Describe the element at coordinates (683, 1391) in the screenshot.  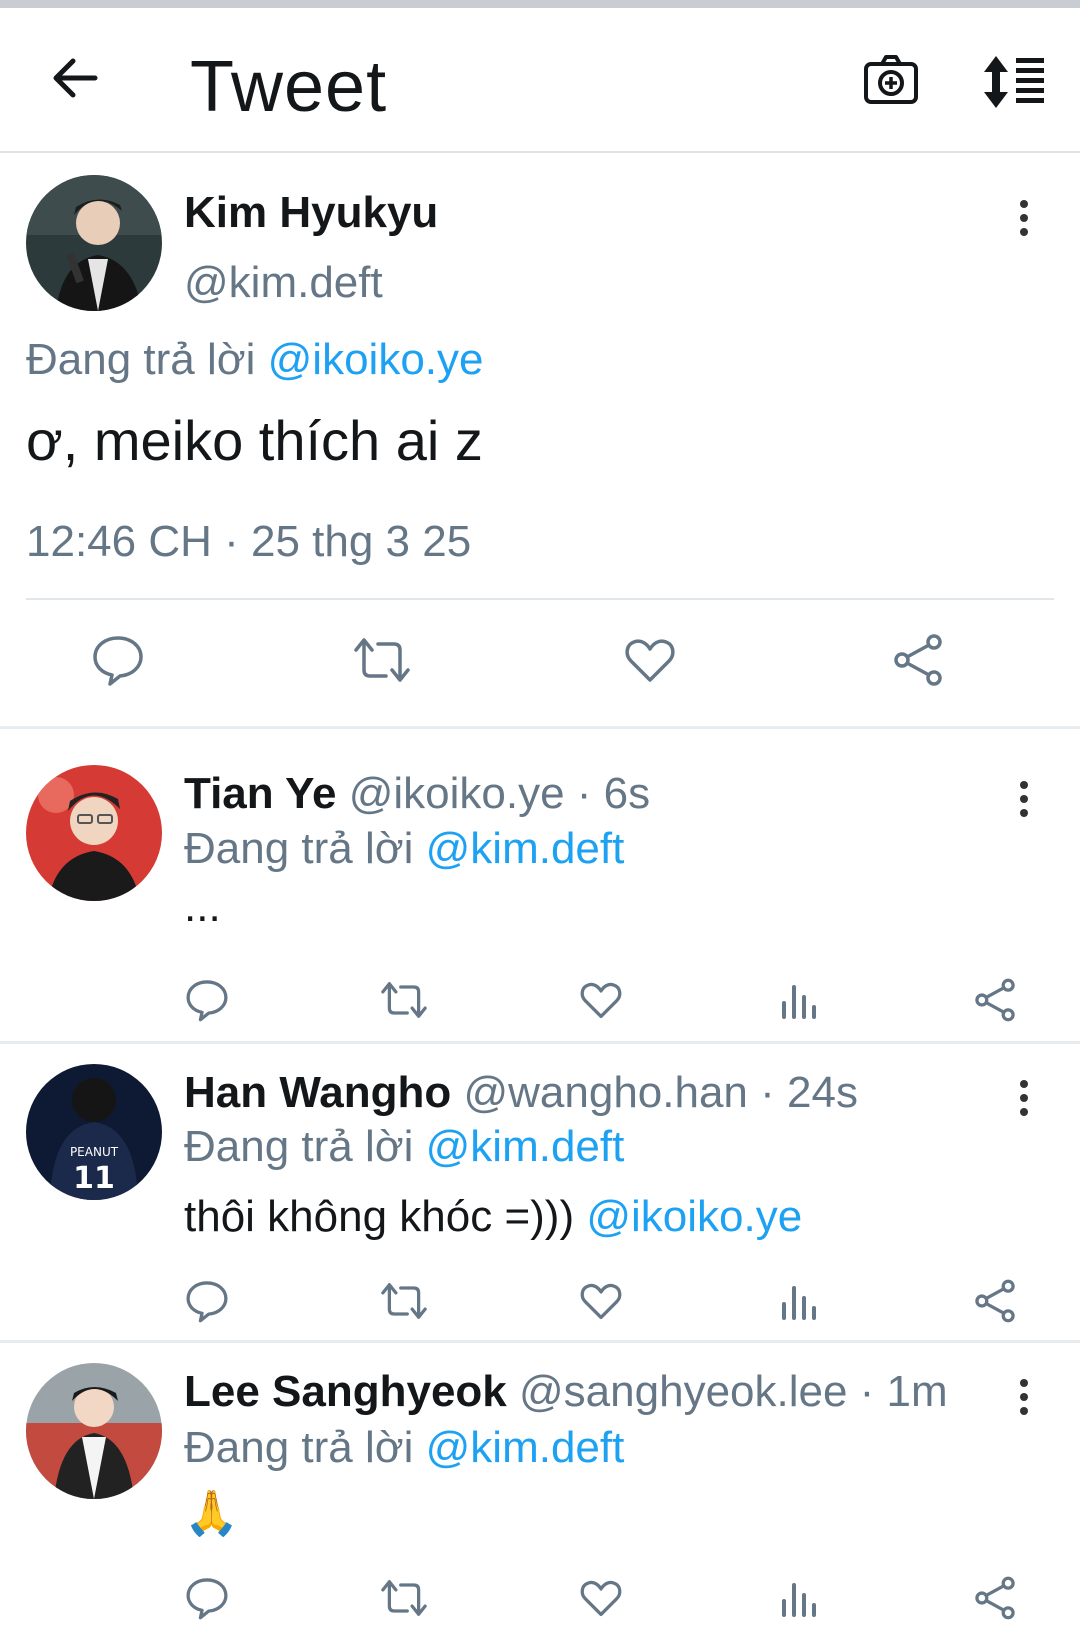
I see `author-handle: @sanghyeok.lee` at that location.